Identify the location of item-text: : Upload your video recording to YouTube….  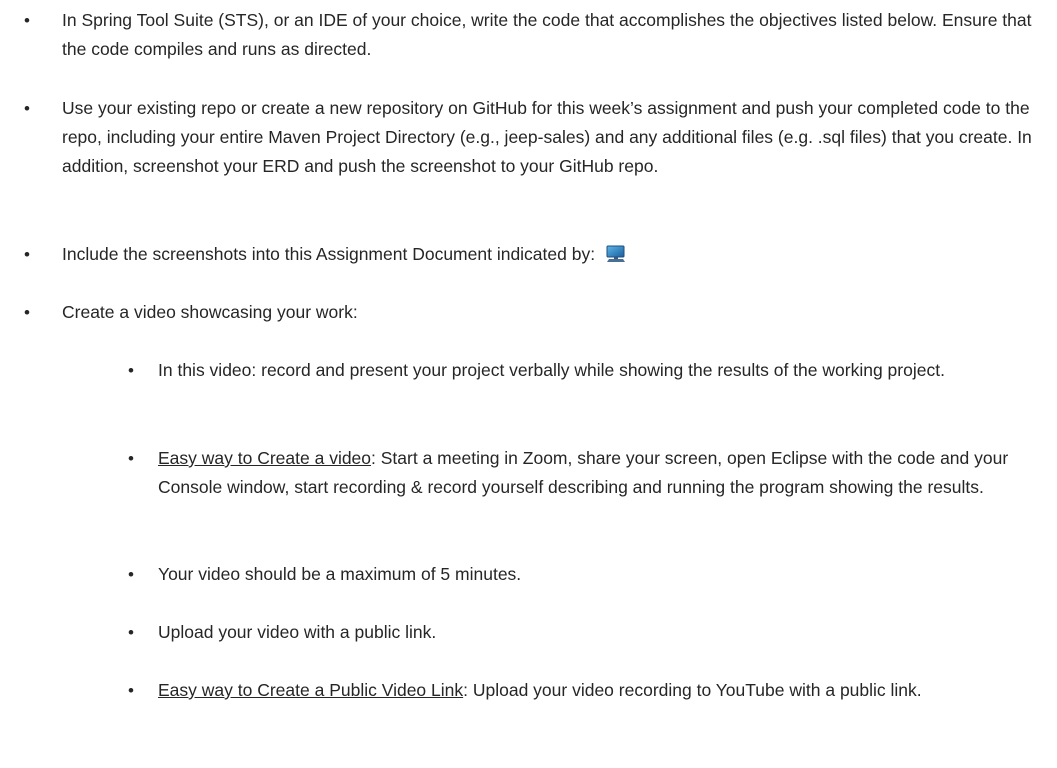
(692, 690).